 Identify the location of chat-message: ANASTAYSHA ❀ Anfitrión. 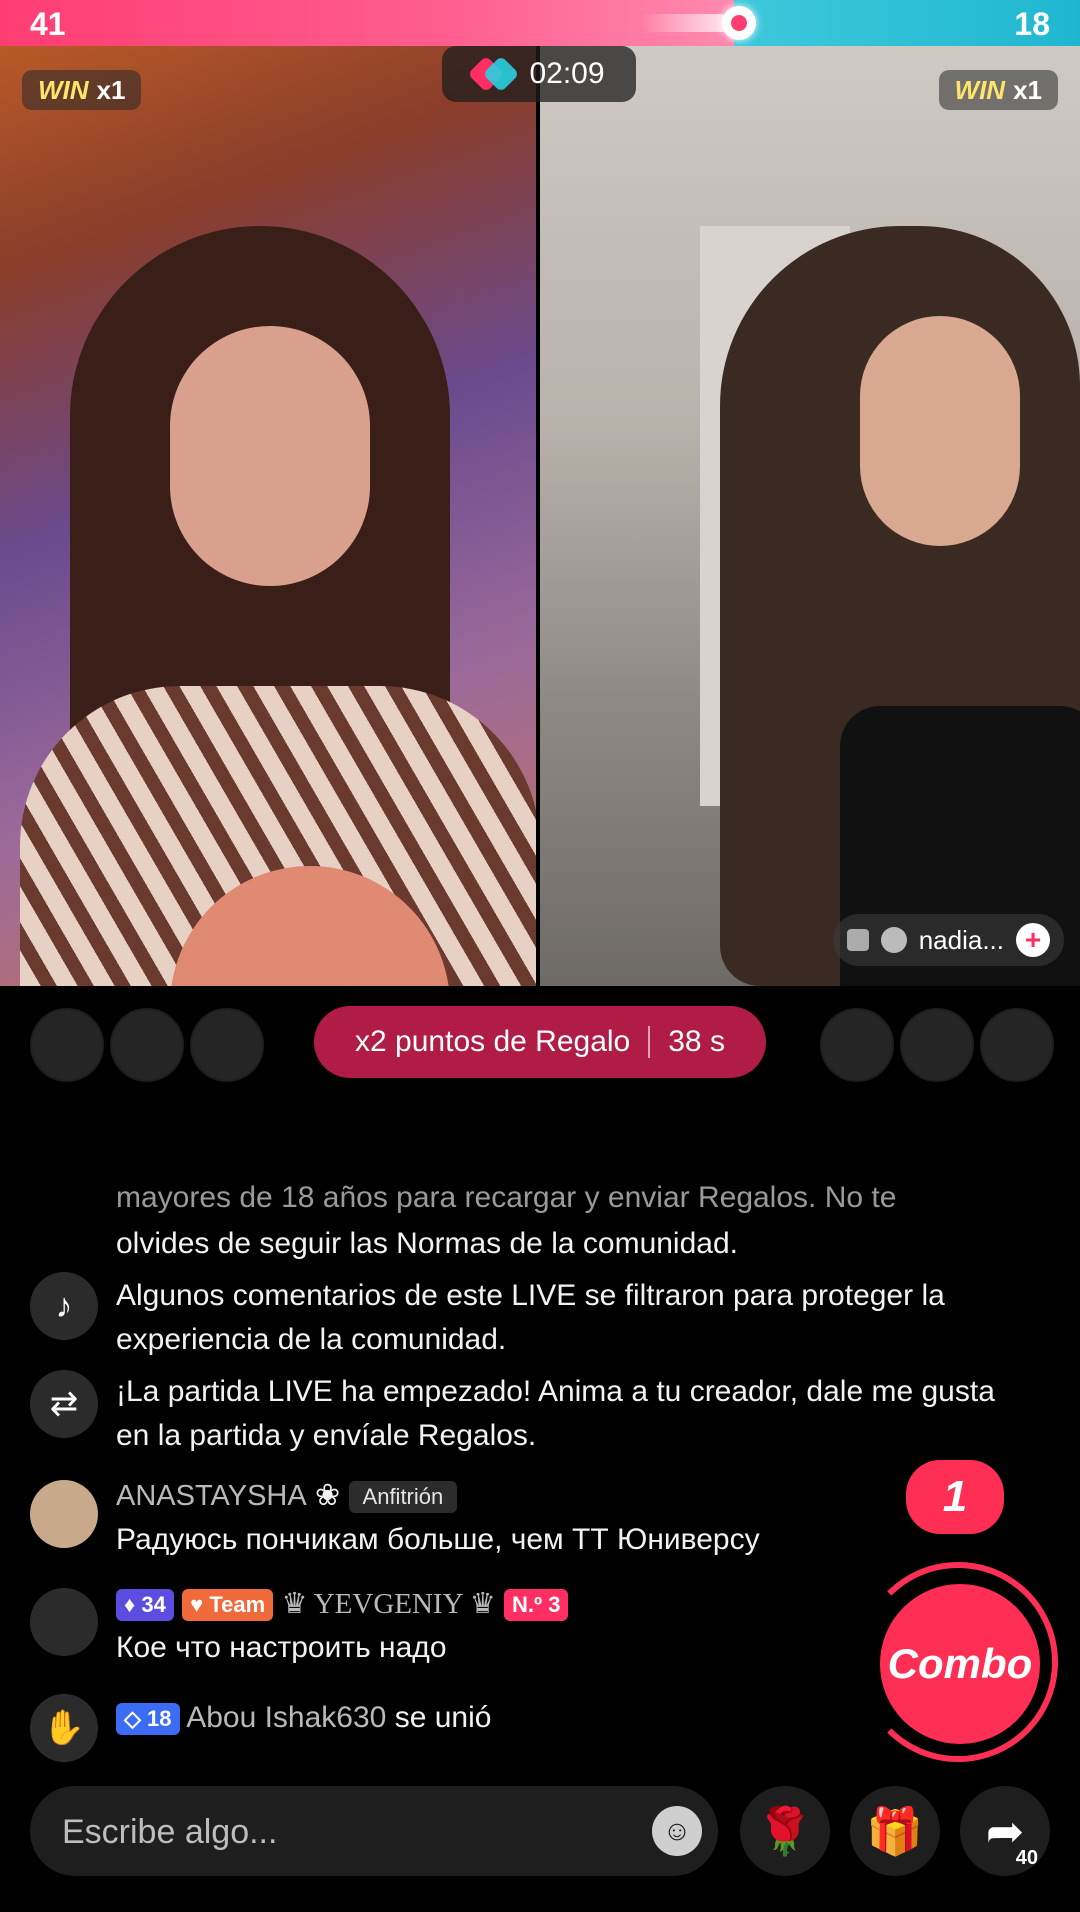
(576, 1496).